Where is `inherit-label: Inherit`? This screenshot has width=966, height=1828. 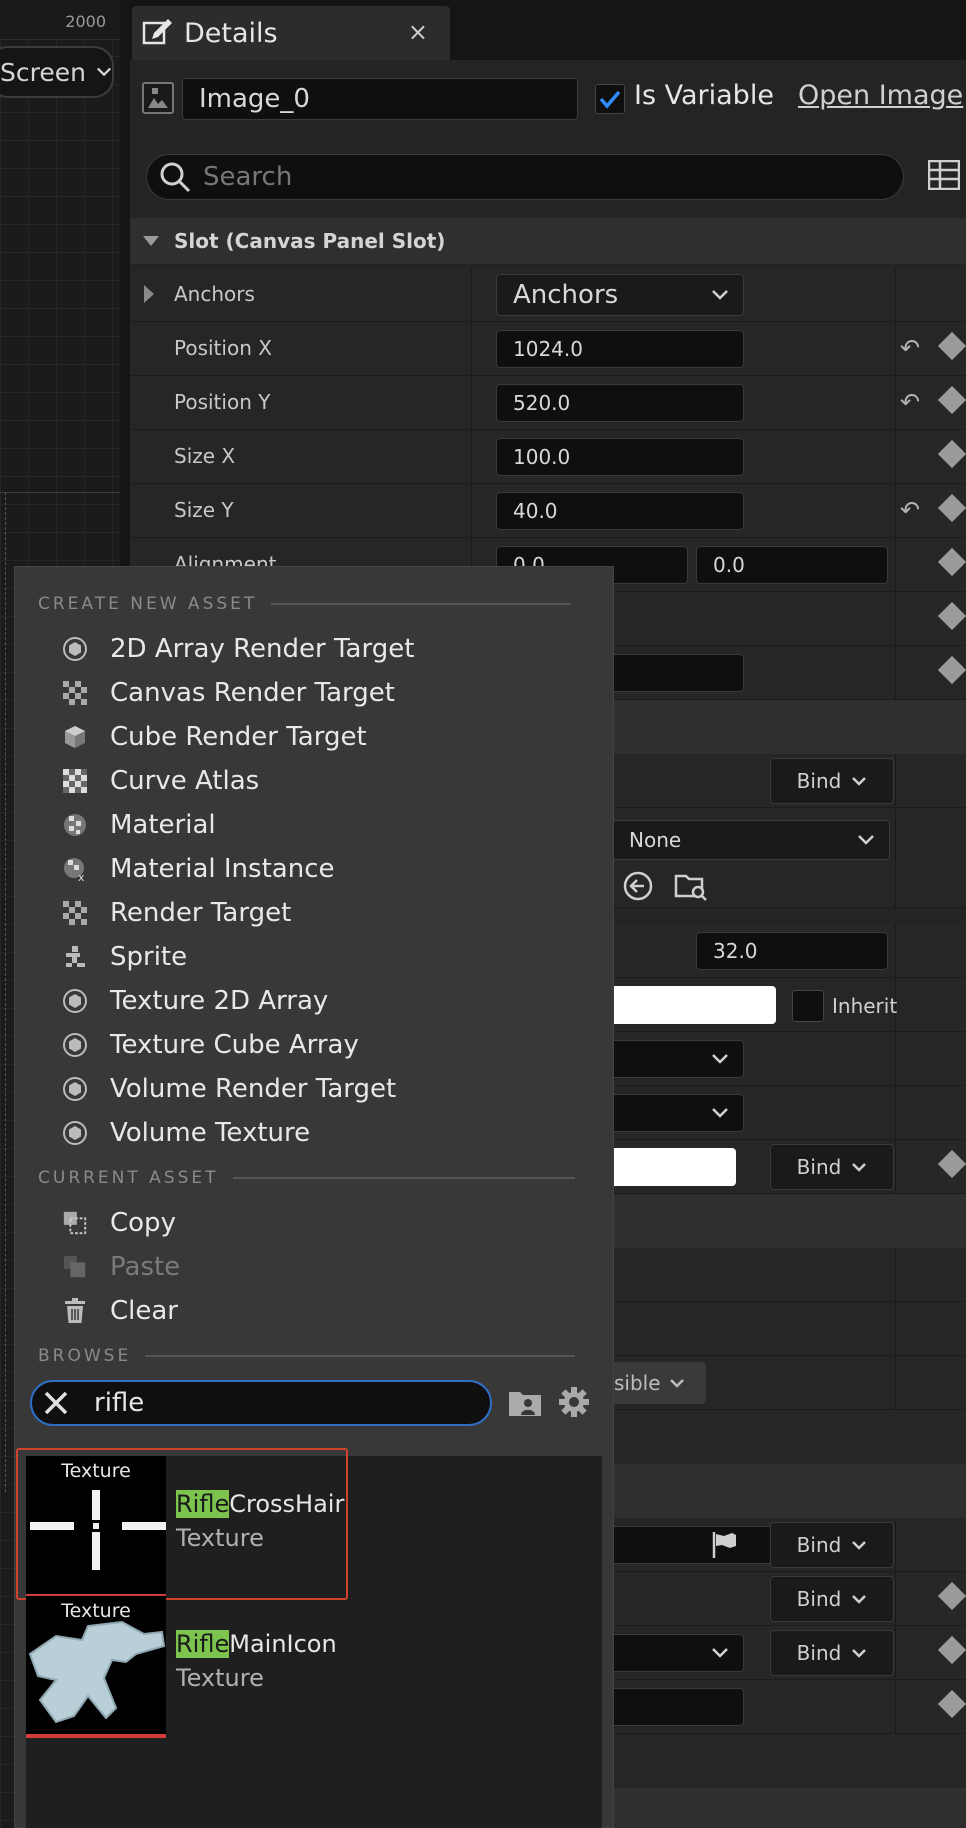
inherit-label: Inherit is located at coordinates (865, 1006).